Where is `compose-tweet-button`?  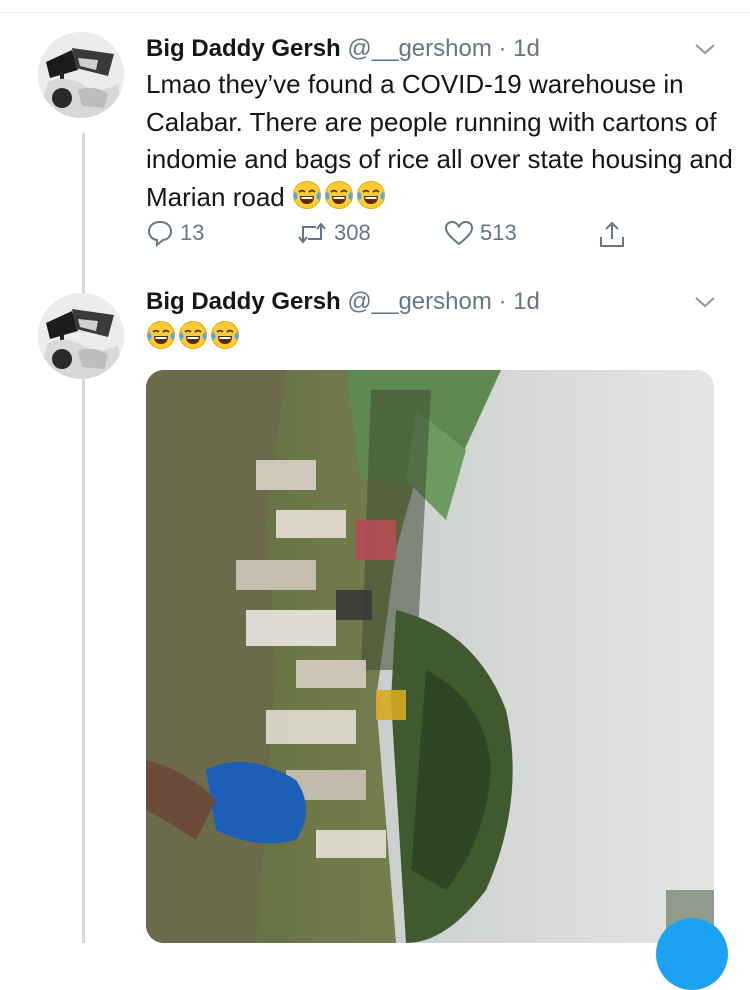 compose-tweet-button is located at coordinates (692, 954).